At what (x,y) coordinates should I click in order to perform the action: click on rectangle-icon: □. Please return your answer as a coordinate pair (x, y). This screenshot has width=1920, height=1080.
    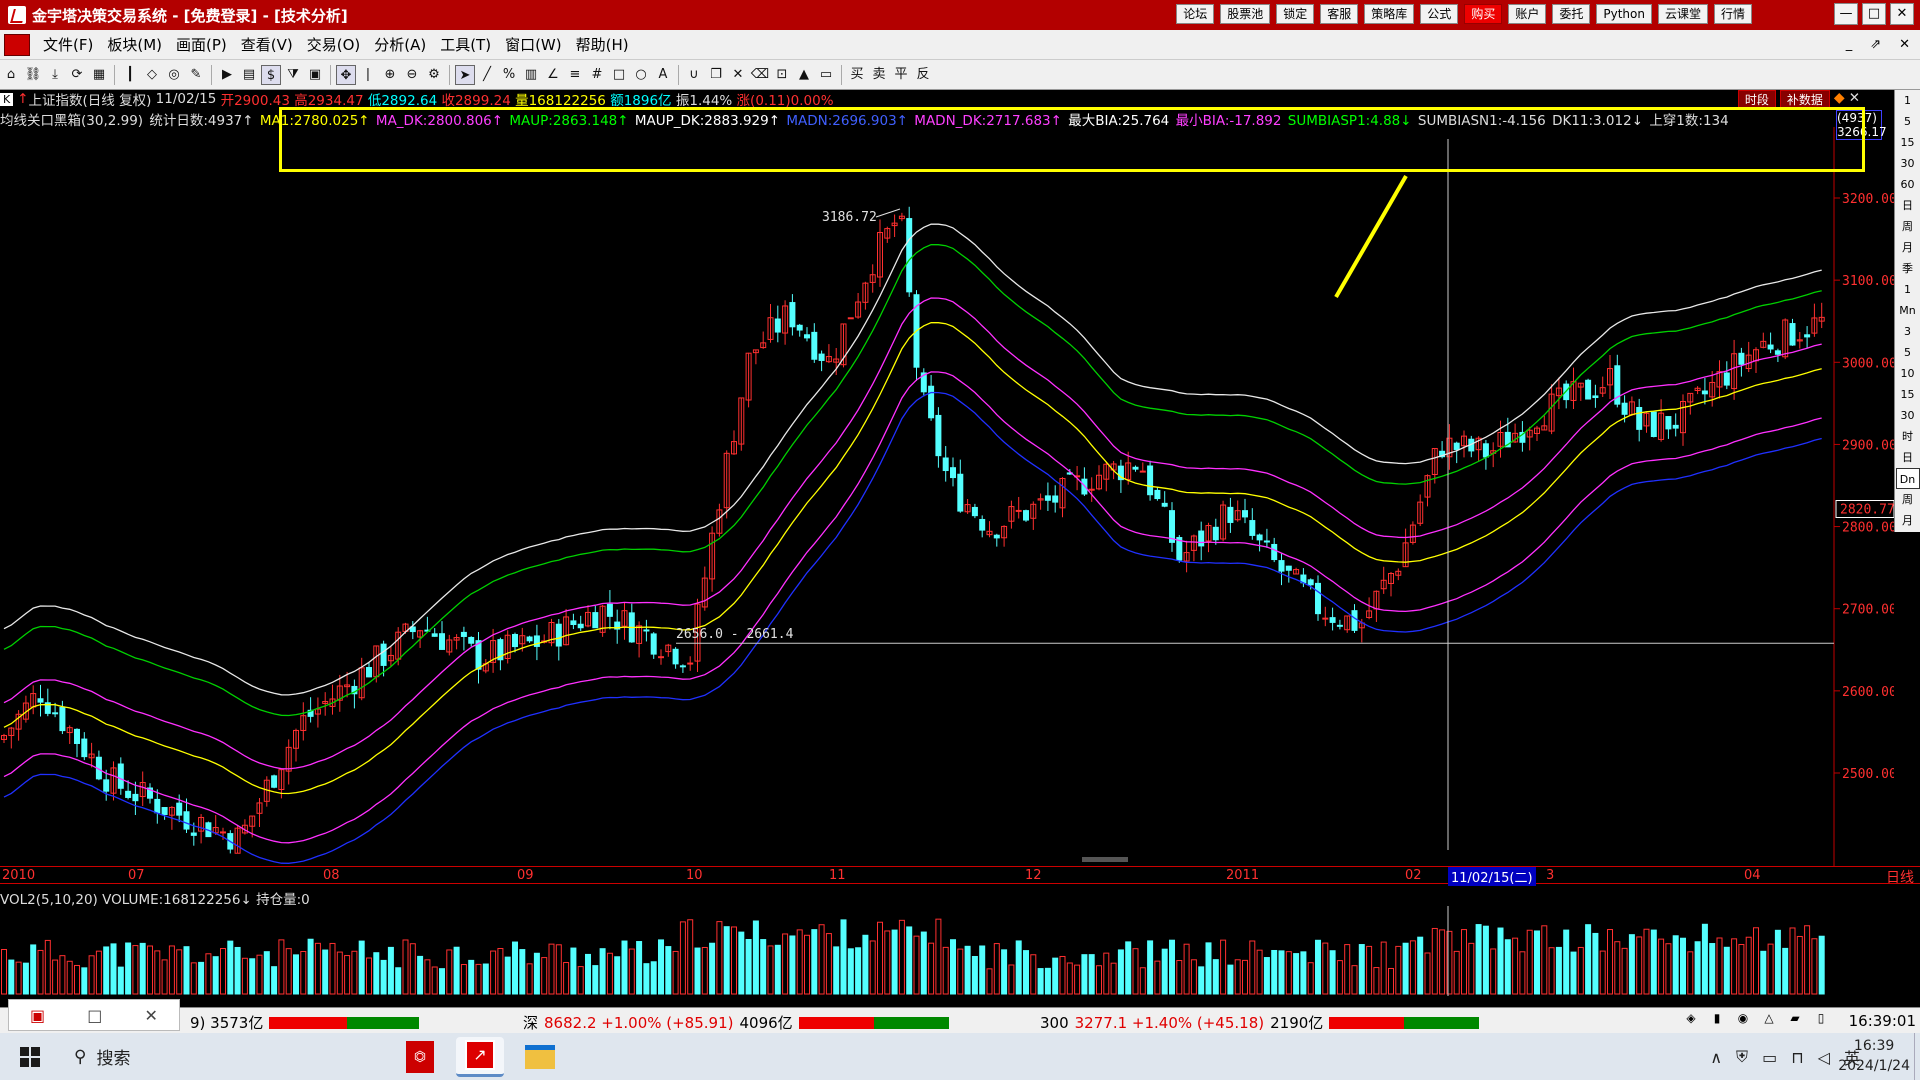
    Looking at the image, I should click on (619, 75).